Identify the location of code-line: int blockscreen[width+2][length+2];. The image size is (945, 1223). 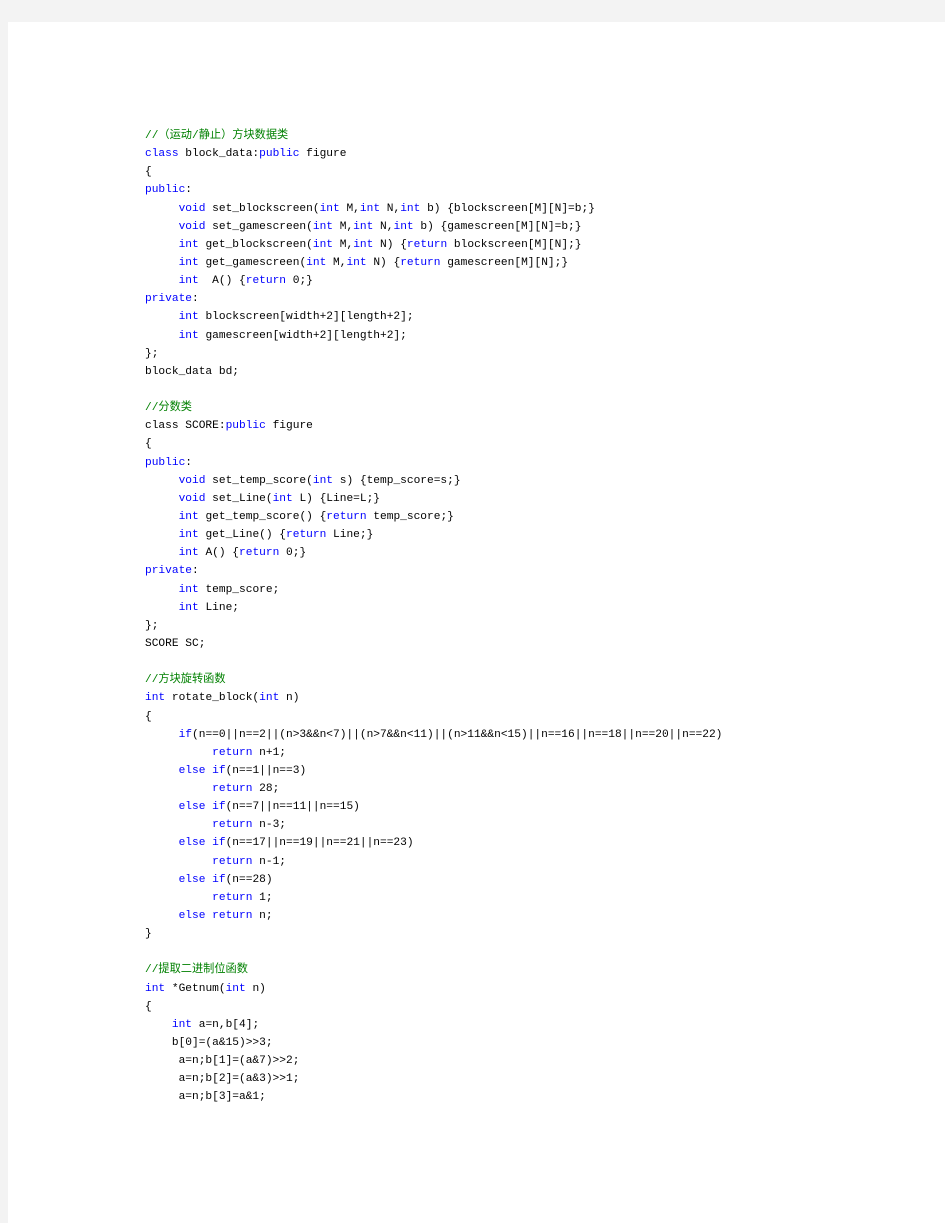
(433, 317).